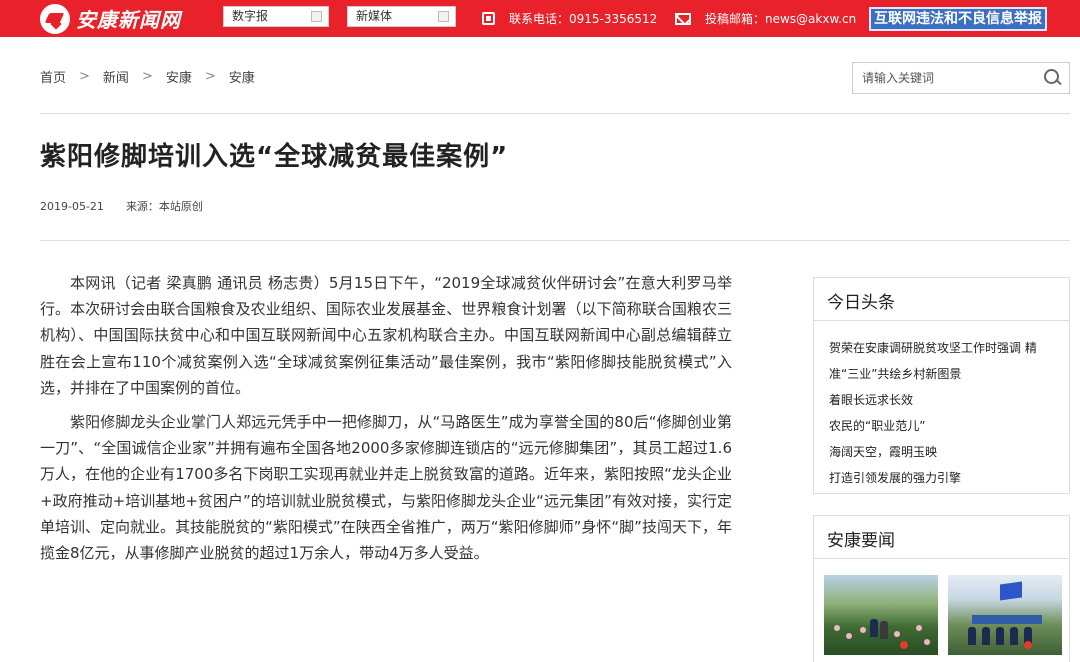 Image resolution: width=1080 pixels, height=662 pixels. Describe the element at coordinates (861, 303) in the screenshot. I see `today-headlines-title: 今日头条` at that location.